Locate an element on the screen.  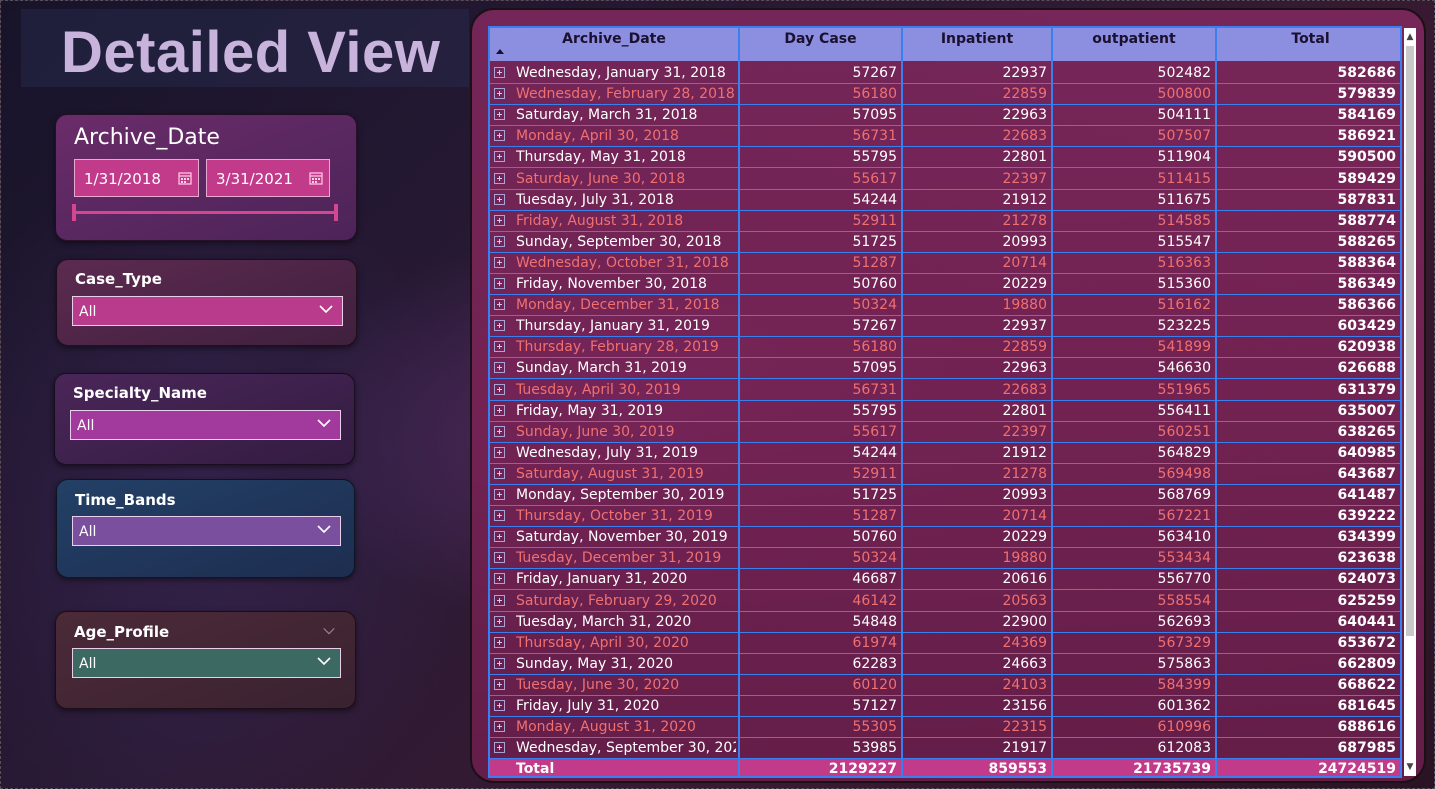
vertical-scrollbar: ▲ ▼ is located at coordinates (1410, 402).